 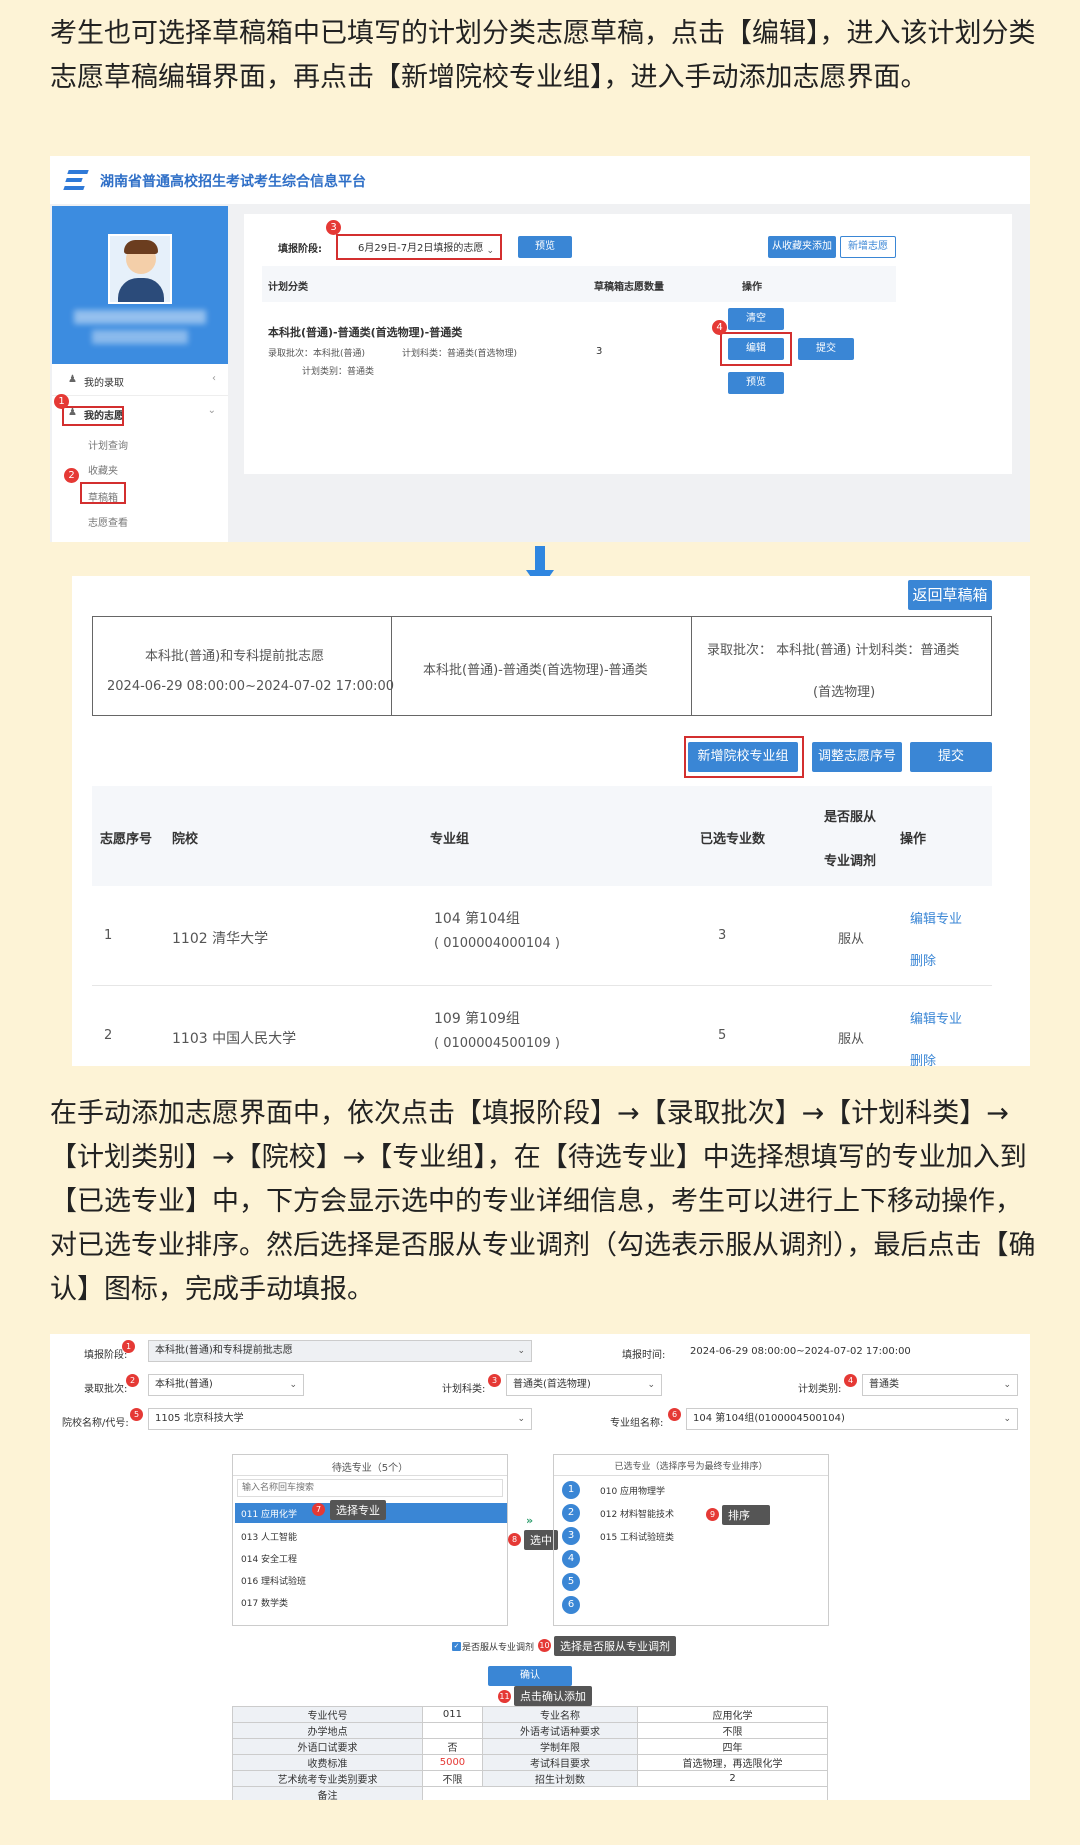 What do you see at coordinates (103, 469) in the screenshot?
I see `menu-favorites: 收藏夹` at bounding box center [103, 469].